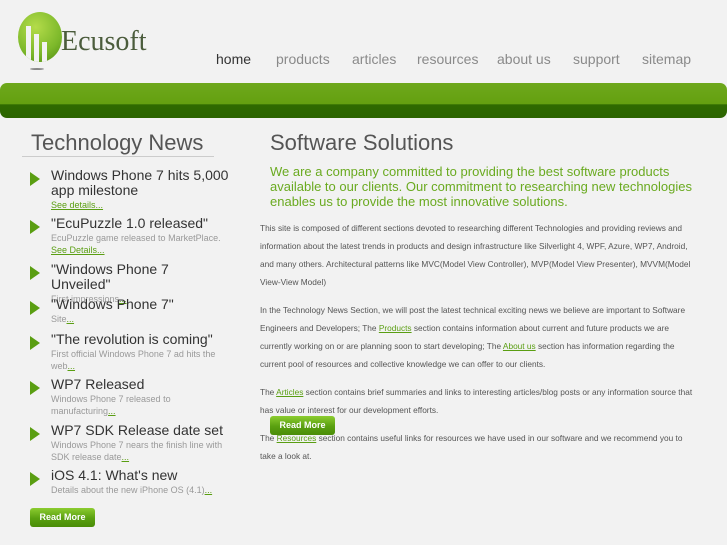 The image size is (727, 545). I want to click on nav-about-us: about us, so click(524, 59).